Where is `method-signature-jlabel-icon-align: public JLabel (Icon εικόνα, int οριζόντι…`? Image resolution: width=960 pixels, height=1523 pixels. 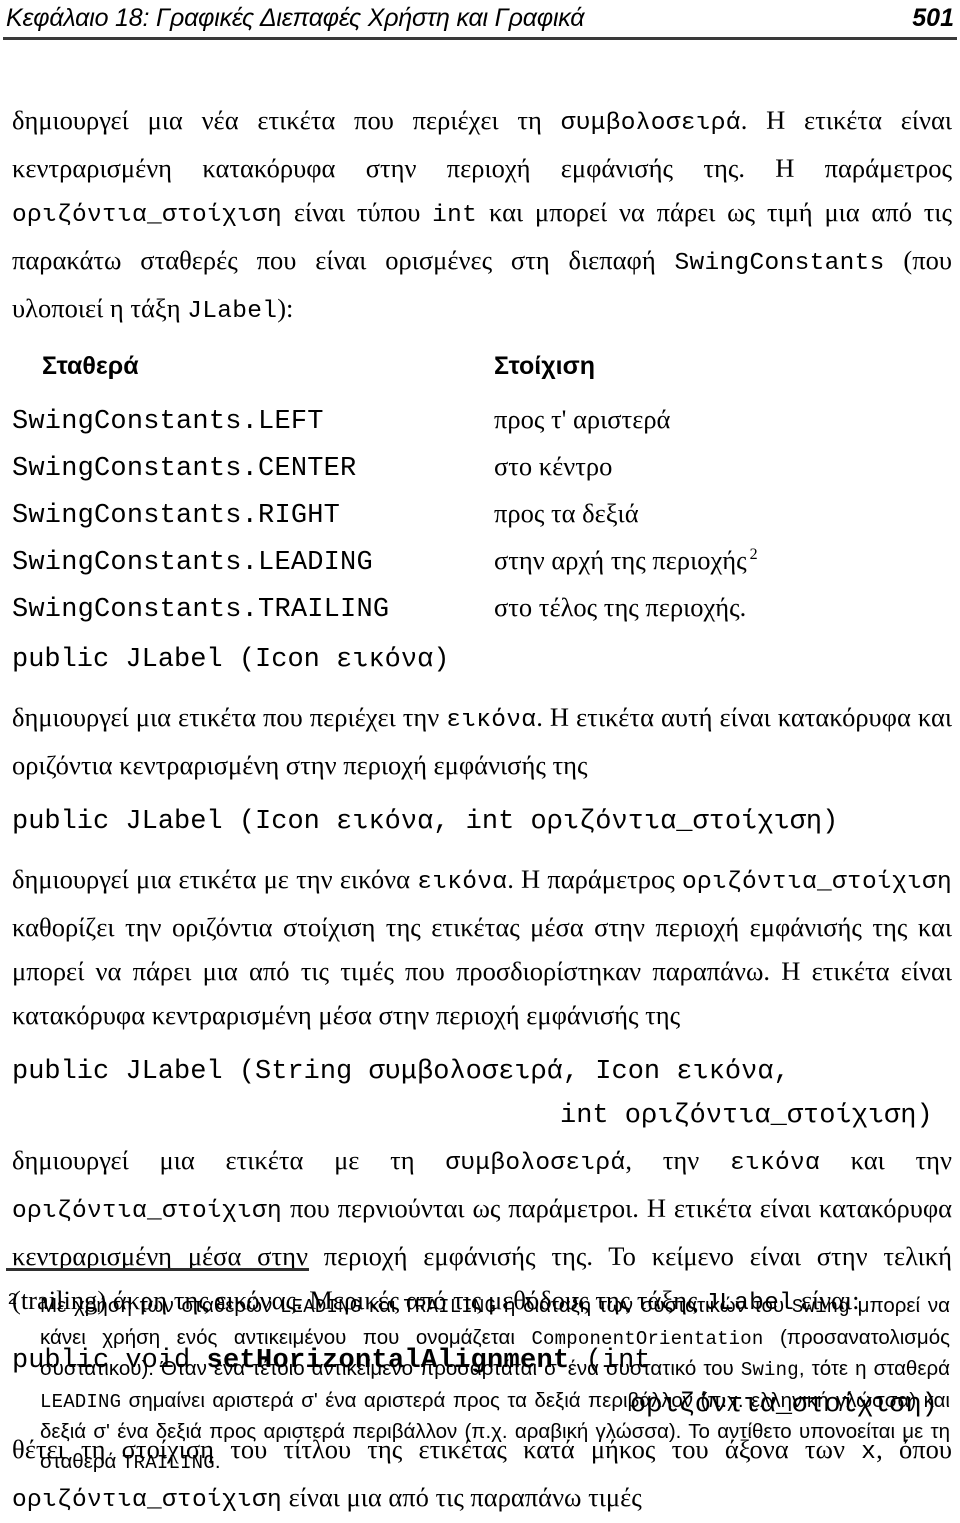
method-signature-jlabel-icon-align: public JLabel (Icon εικόνα, int οριζόντι… is located at coordinates (425, 822).